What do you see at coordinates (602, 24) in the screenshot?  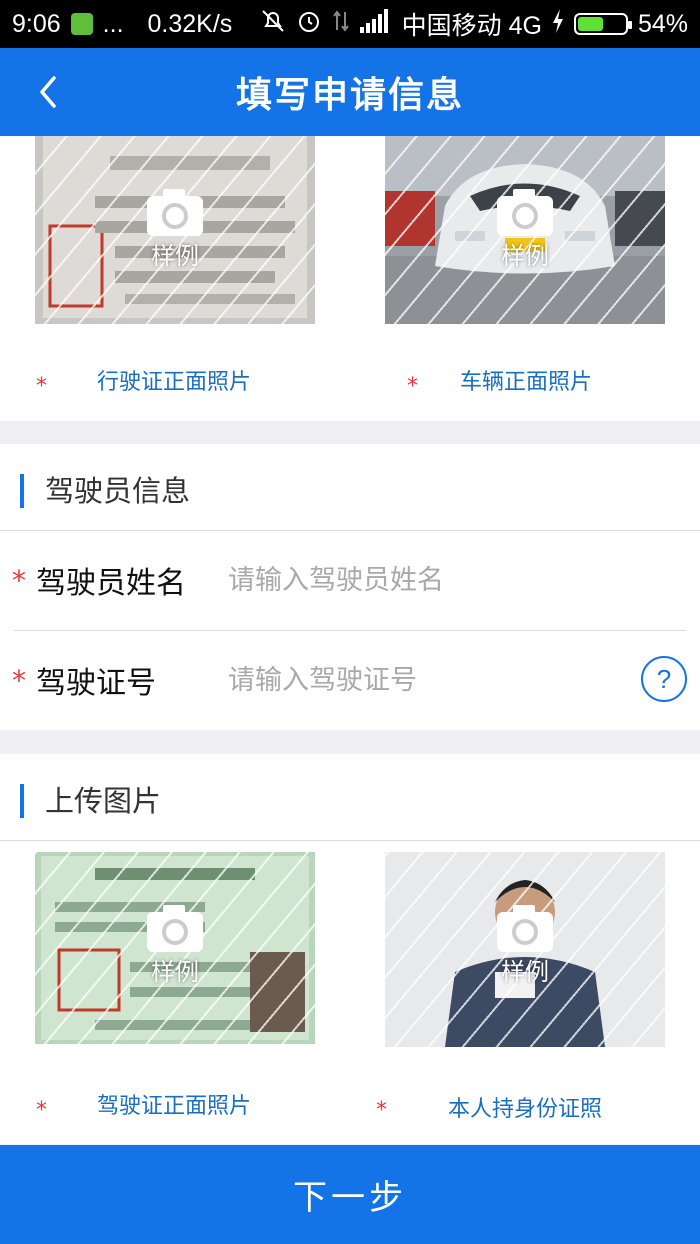 I see `battery-icon` at bounding box center [602, 24].